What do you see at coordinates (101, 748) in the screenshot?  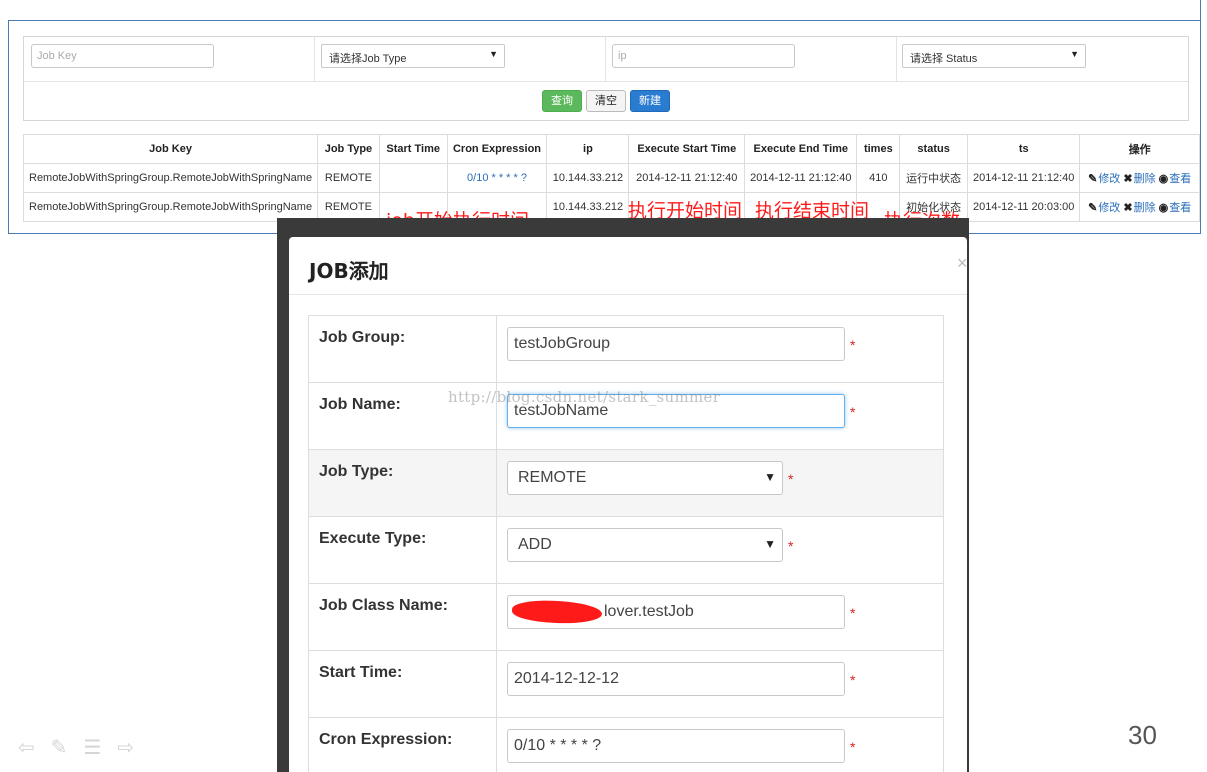 I see `menu-icon: ☰` at bounding box center [101, 748].